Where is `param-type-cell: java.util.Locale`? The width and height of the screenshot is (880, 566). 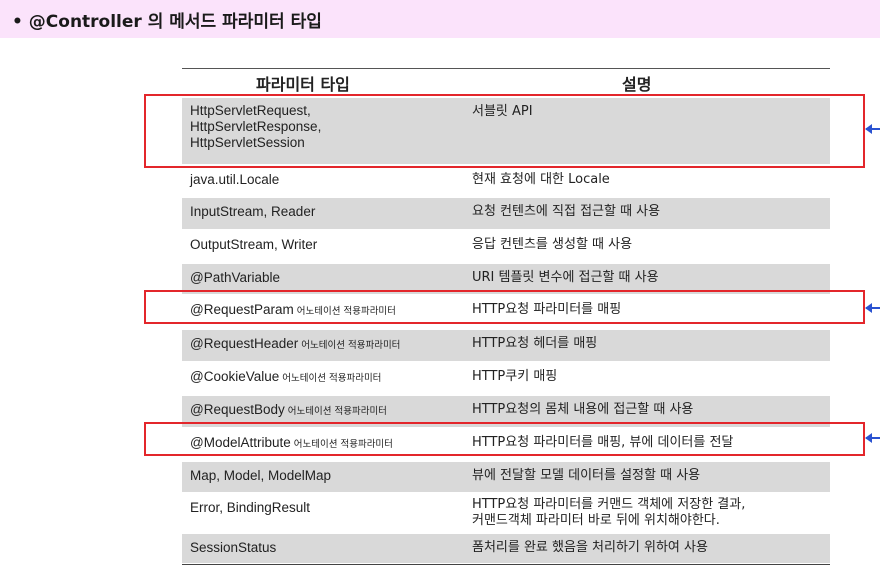 param-type-cell: java.util.Locale is located at coordinates (330, 180).